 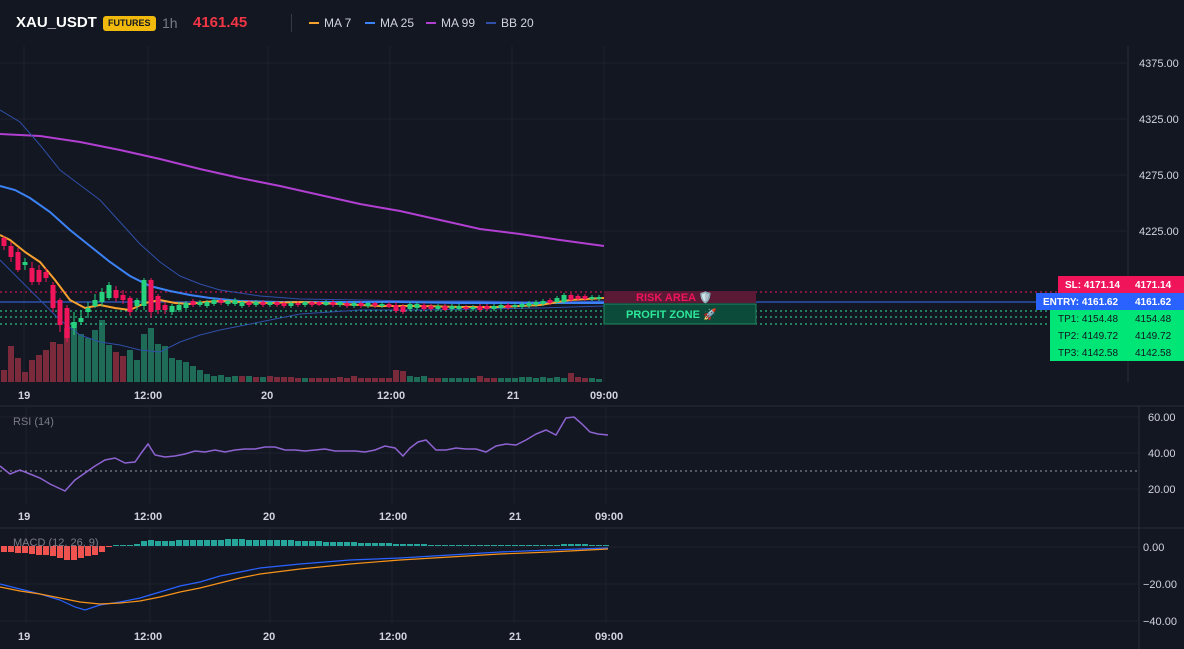 What do you see at coordinates (1160, 585) in the screenshot?
I see `macd-tick: −20.00` at bounding box center [1160, 585].